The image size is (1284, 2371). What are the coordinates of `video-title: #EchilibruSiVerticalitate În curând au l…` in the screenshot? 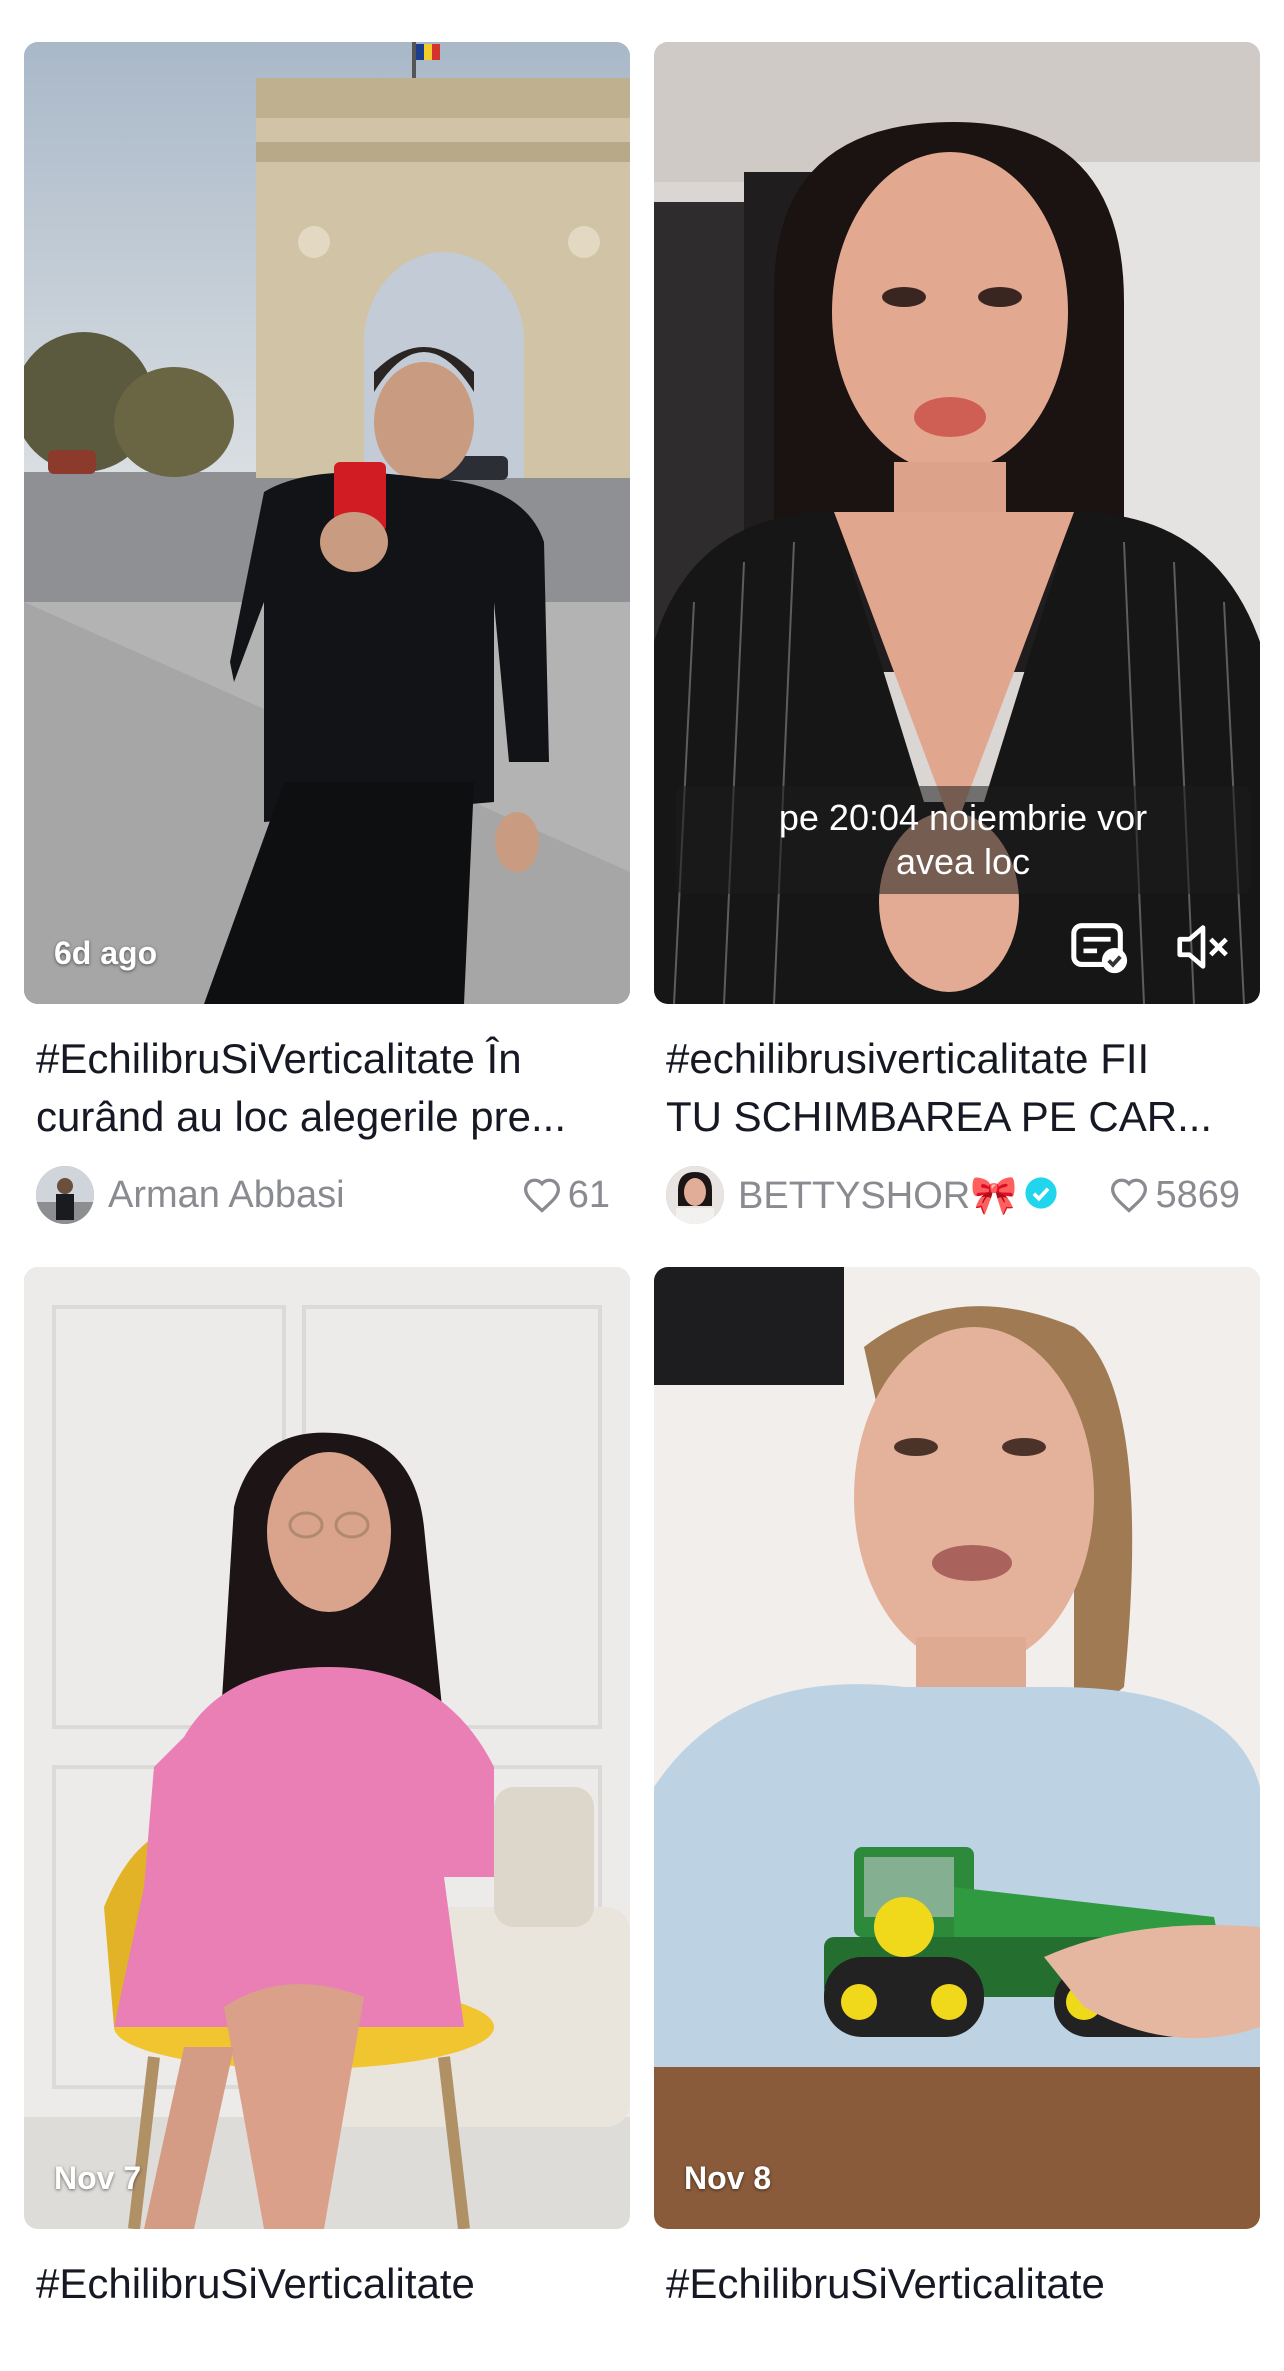 It's located at (327, 1088).